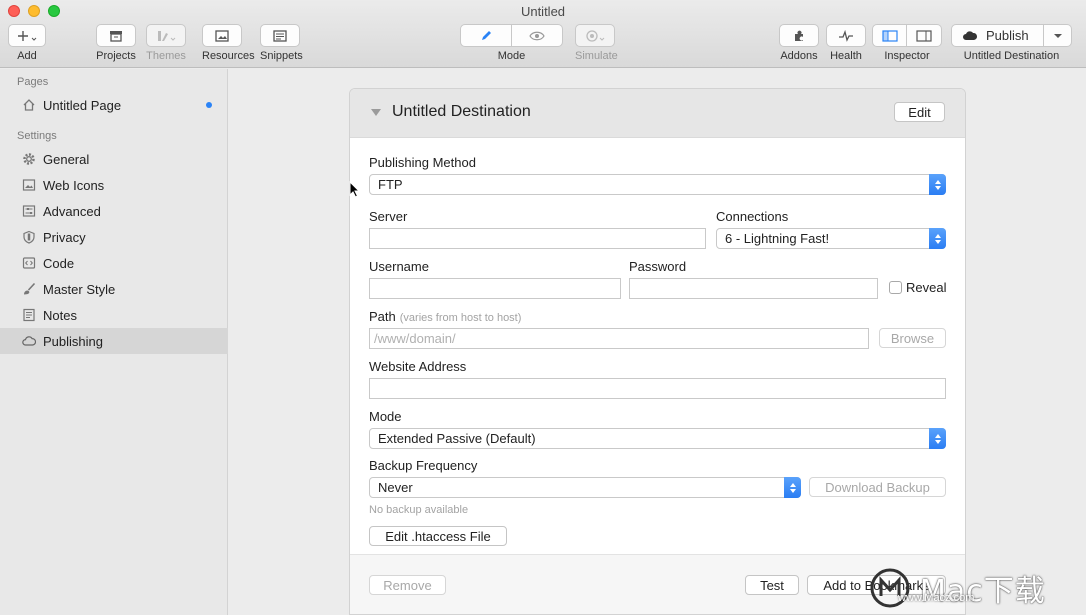 This screenshot has height=615, width=1086. What do you see at coordinates (281, 56) in the screenshot?
I see `snippets-label: Snippets` at bounding box center [281, 56].